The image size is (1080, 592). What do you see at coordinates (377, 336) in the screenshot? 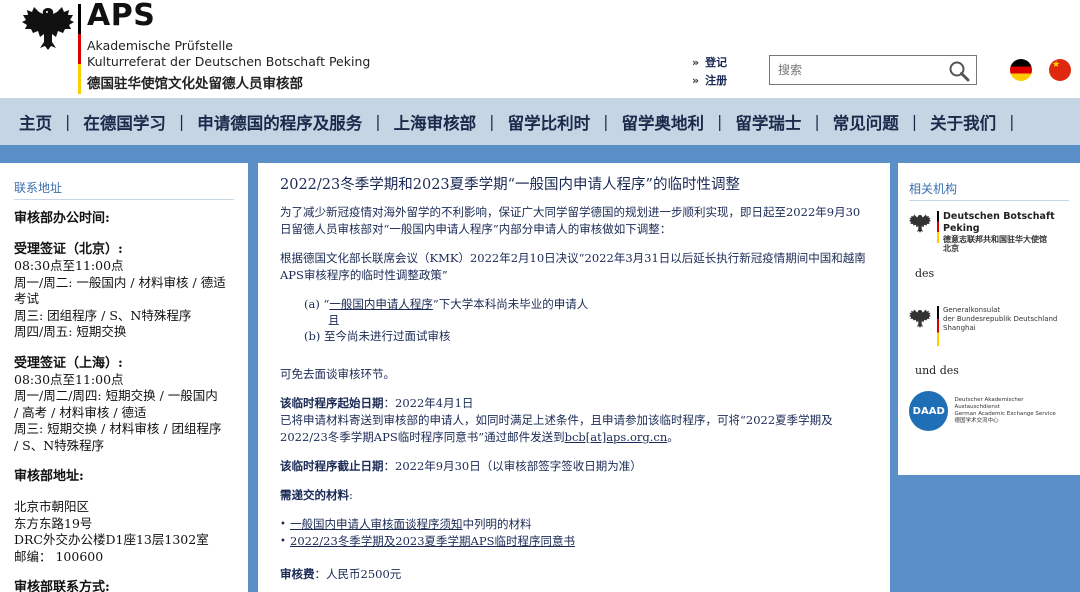
I see `condition-b: (b) 至今尚未进行过面试审核` at bounding box center [377, 336].